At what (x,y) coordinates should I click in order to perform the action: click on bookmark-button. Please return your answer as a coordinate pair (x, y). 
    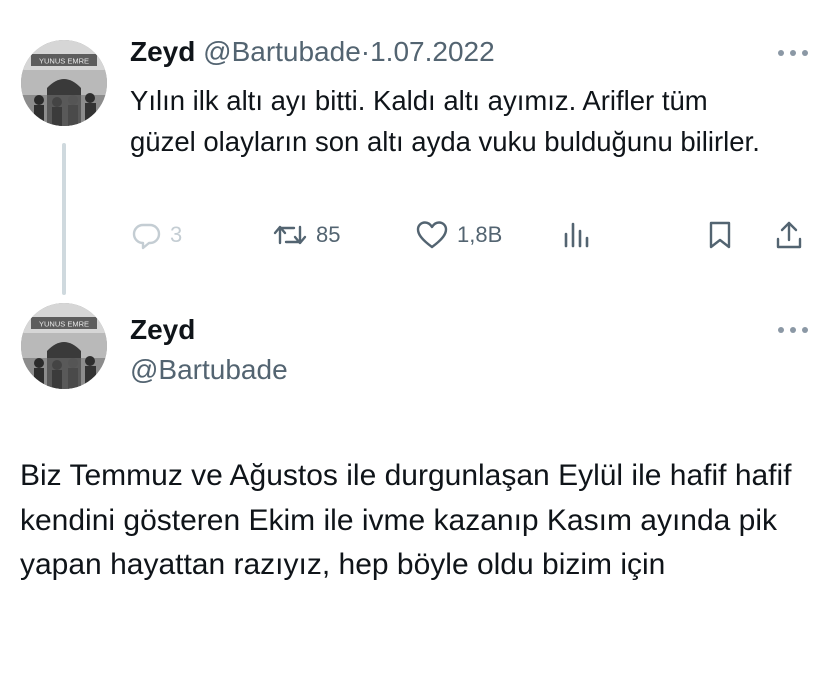
    Looking at the image, I should click on (720, 235).